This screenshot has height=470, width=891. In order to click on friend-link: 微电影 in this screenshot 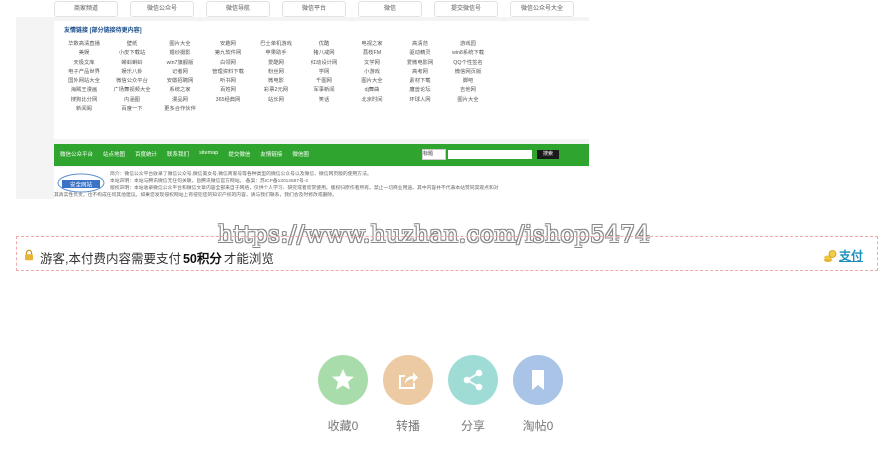, I will do `click(276, 81)`.